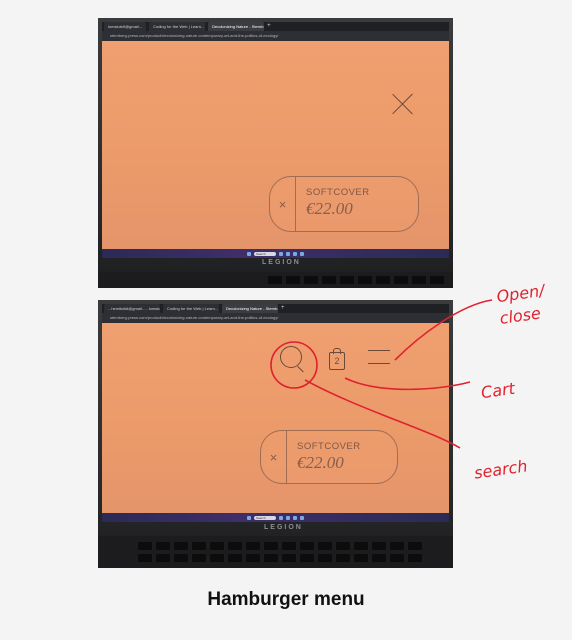 The image size is (572, 640). I want to click on open-close-label: Open/ close, so click(520, 304).